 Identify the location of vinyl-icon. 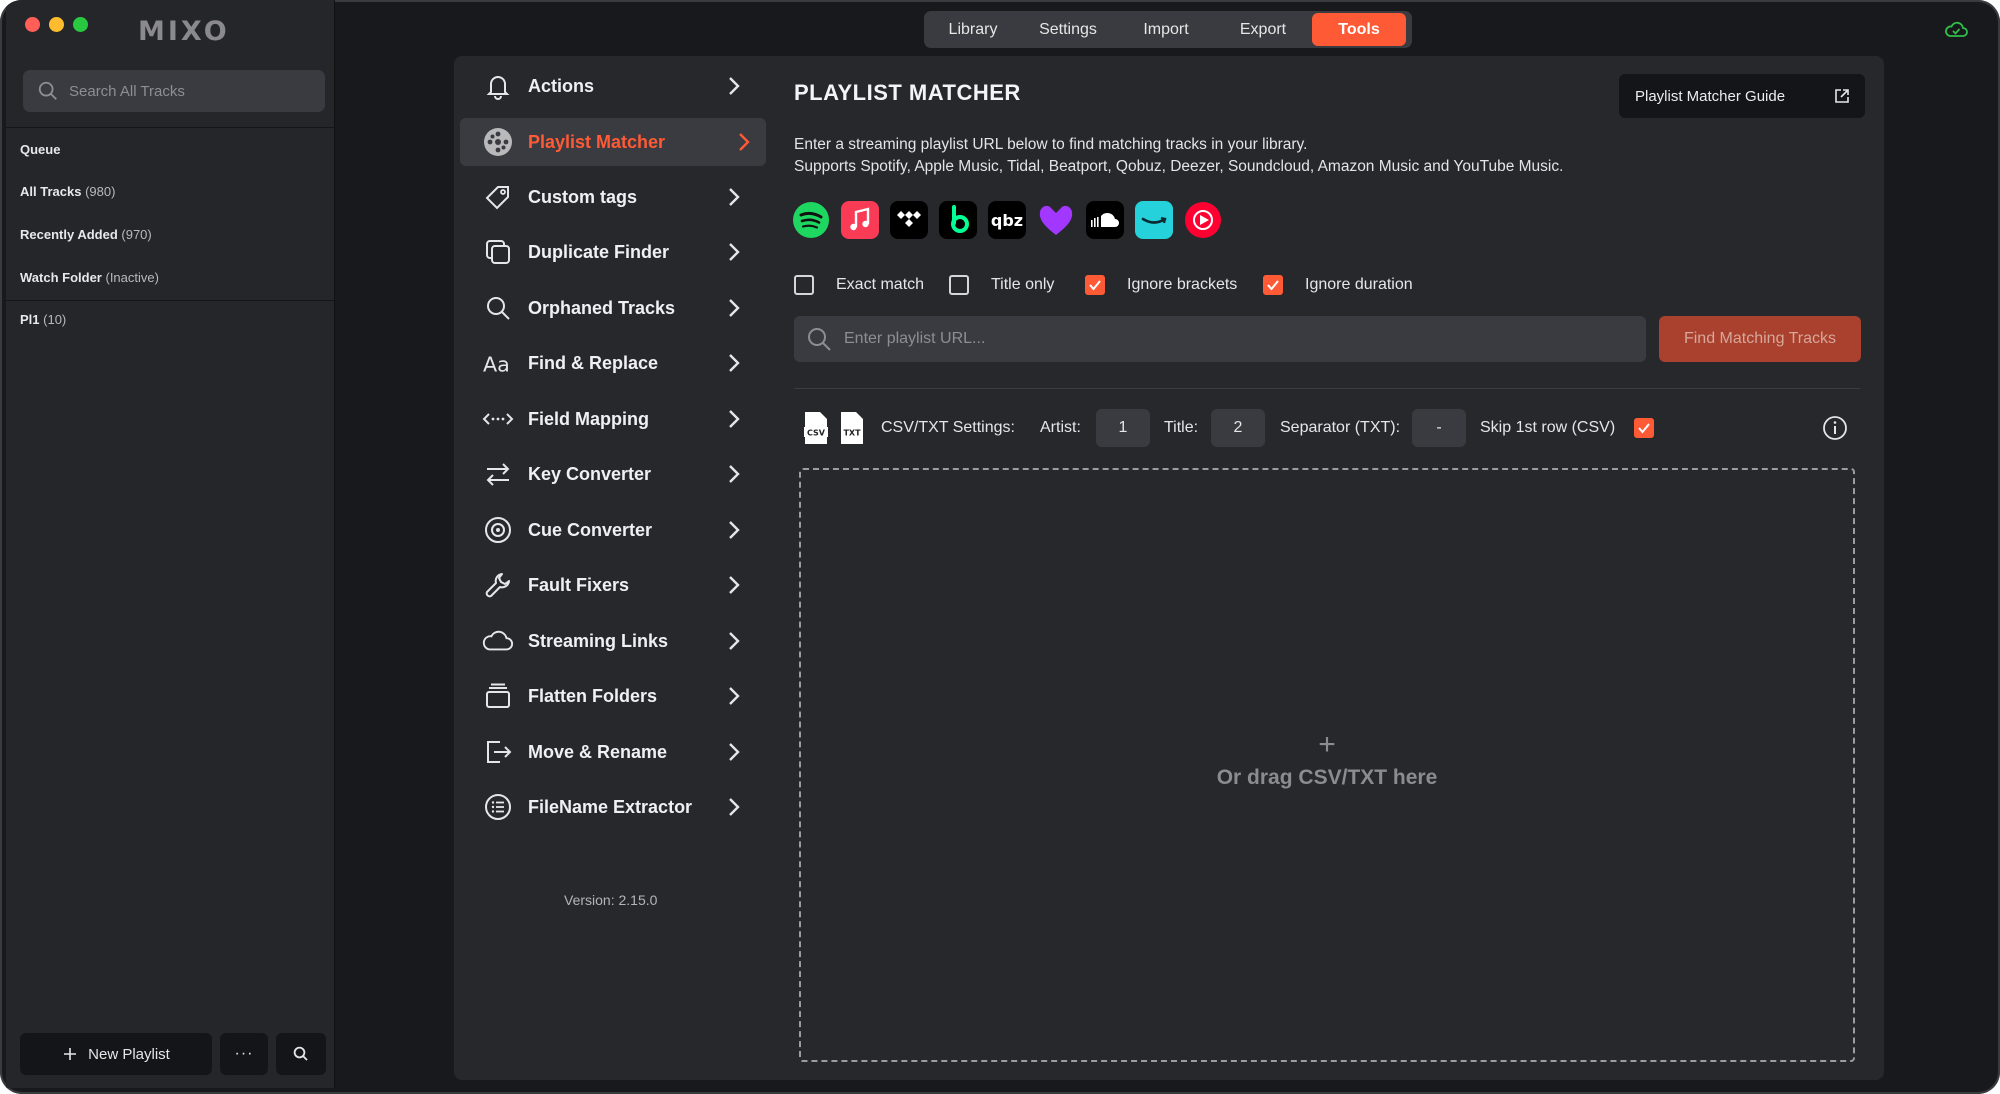
(498, 142).